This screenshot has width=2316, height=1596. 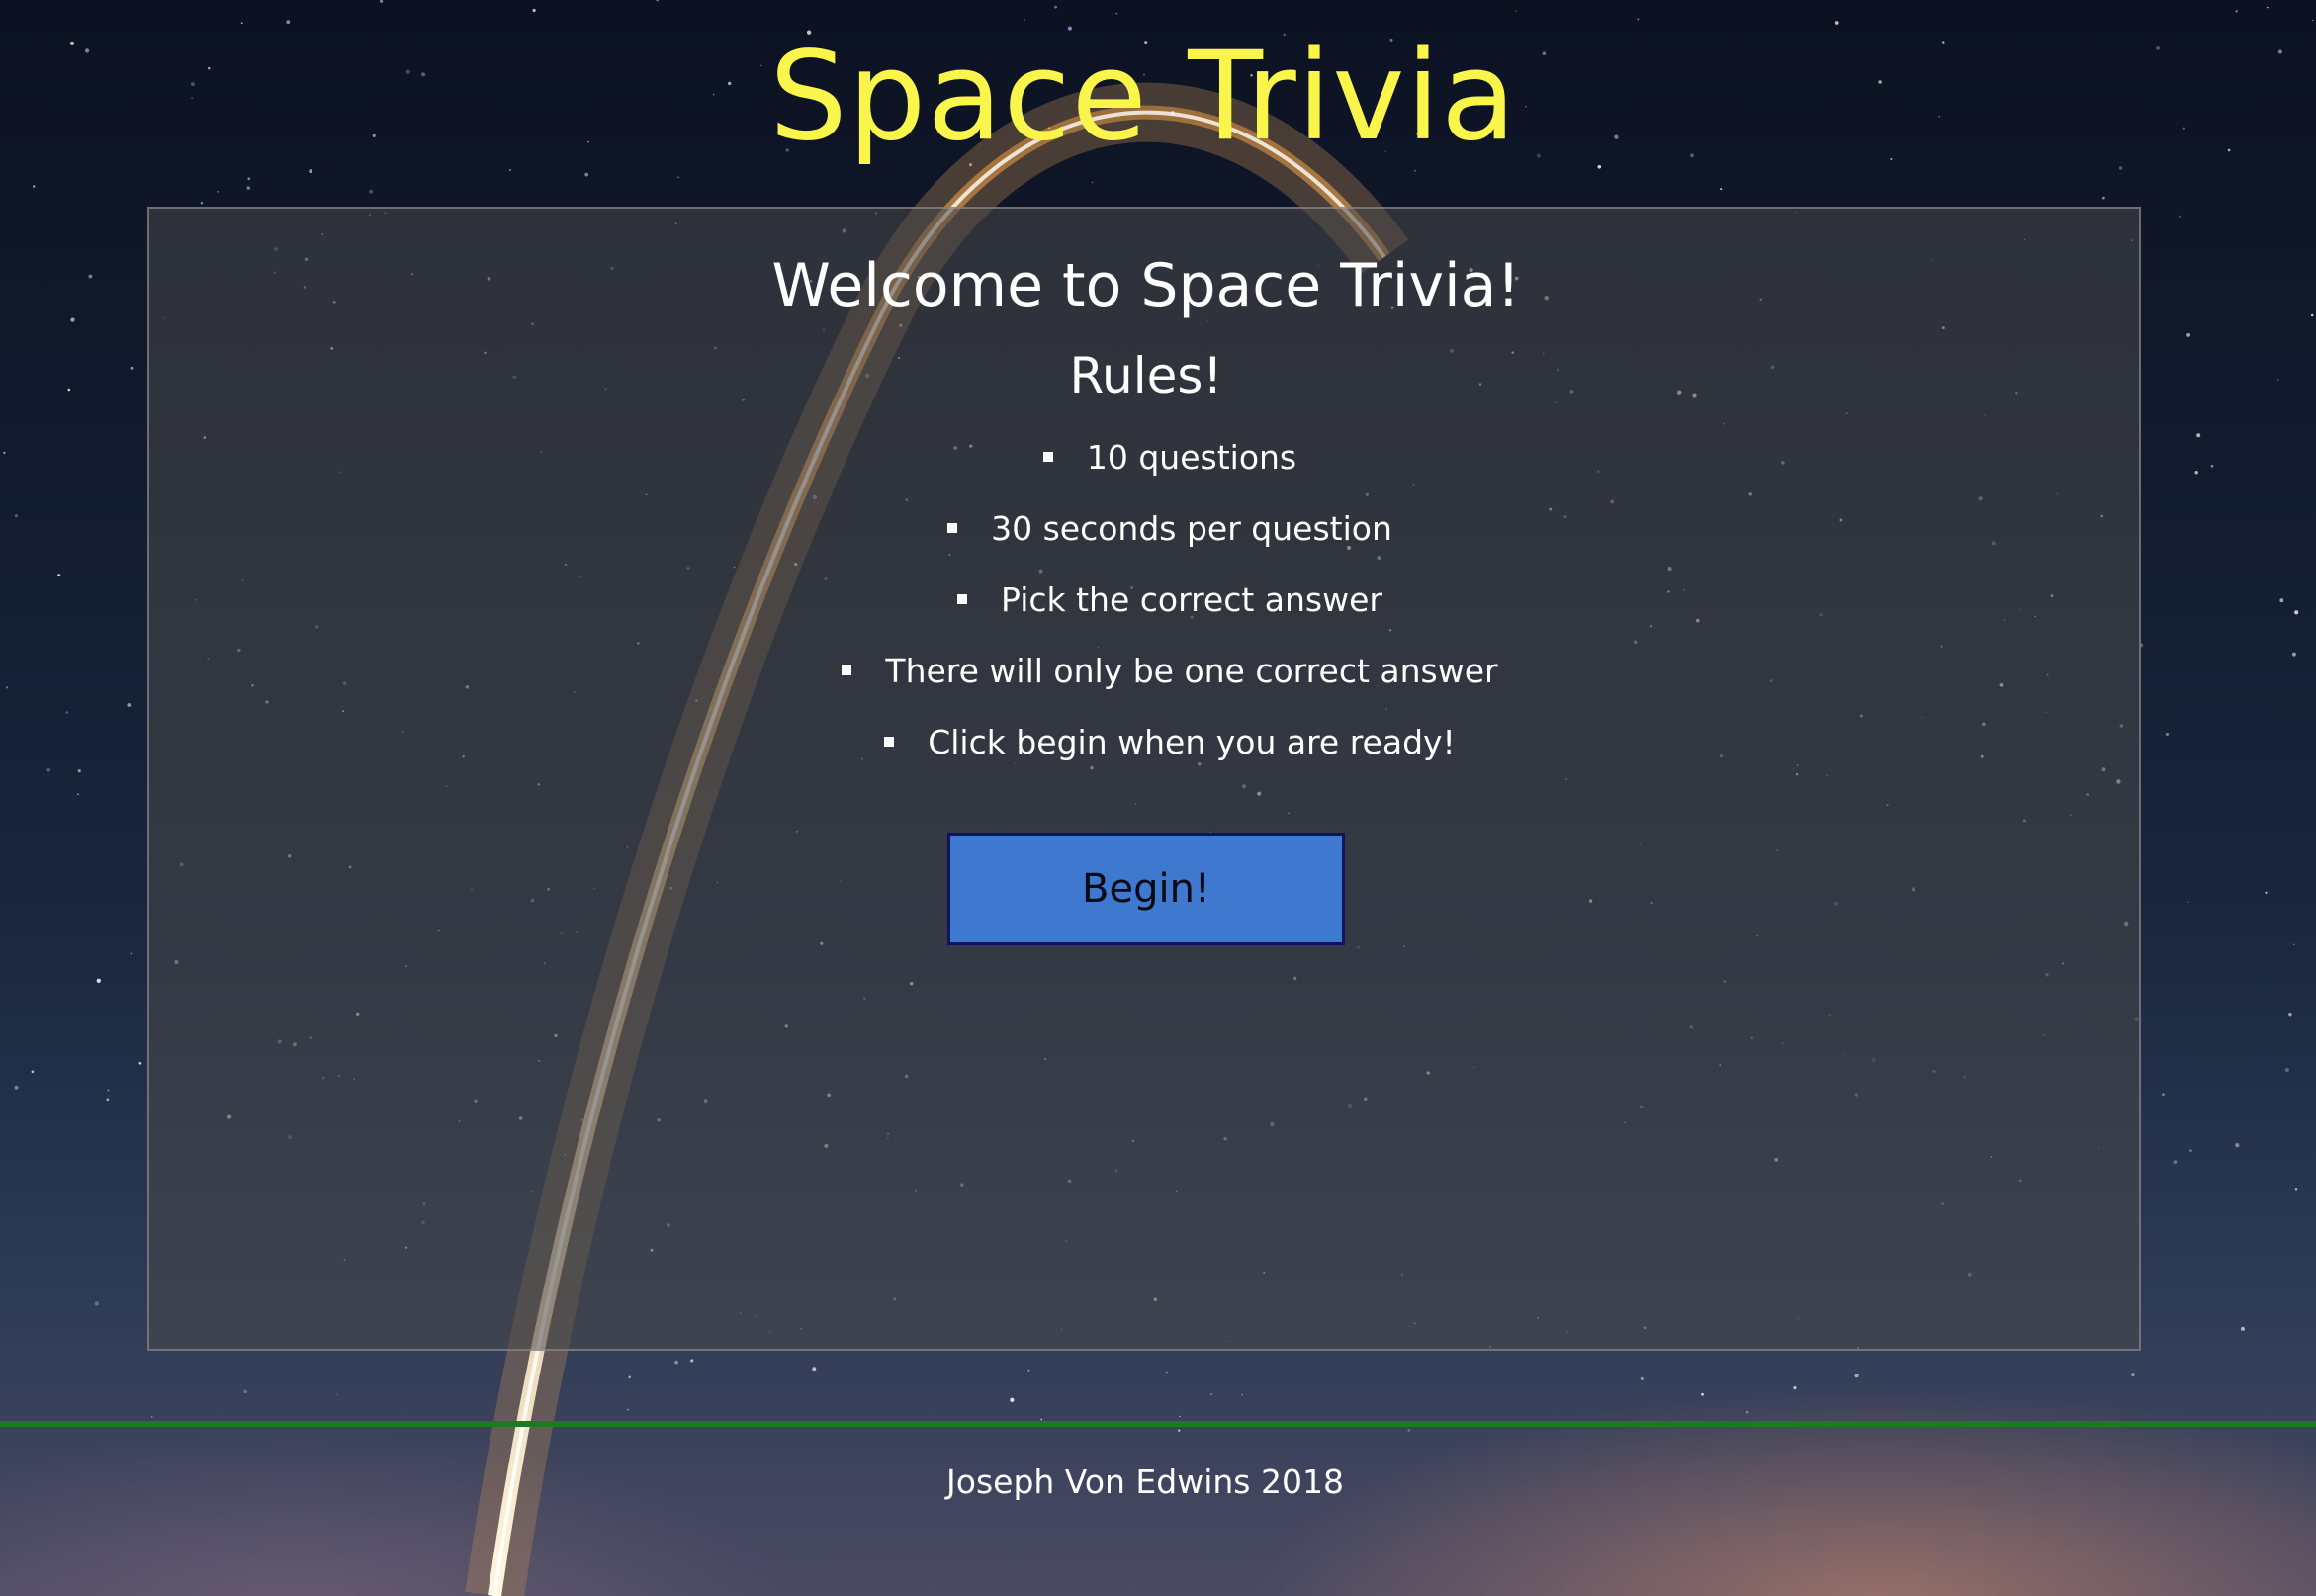 I want to click on rules-heading: Rules!, so click(x=1146, y=375).